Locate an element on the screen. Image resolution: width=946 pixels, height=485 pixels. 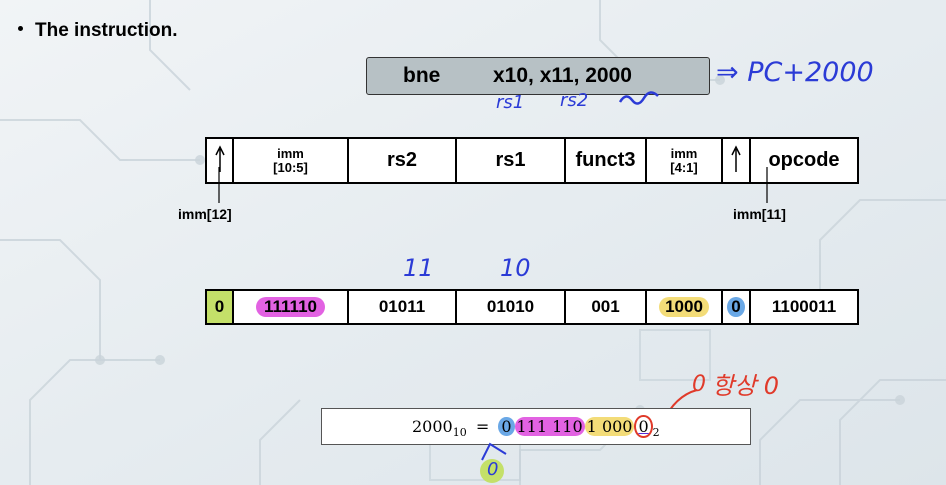
field-rs1: rs1 is located at coordinates (510, 160).